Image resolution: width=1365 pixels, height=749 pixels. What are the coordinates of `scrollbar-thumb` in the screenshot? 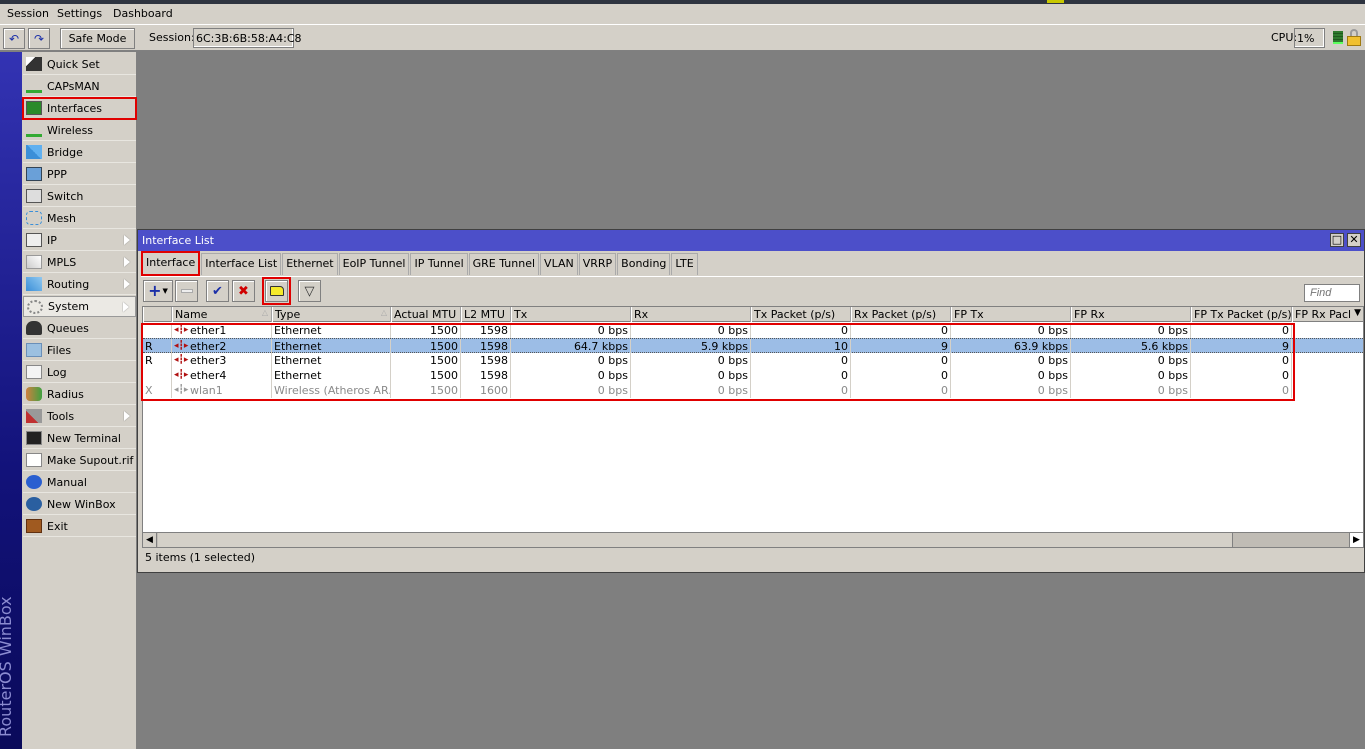 It's located at (695, 540).